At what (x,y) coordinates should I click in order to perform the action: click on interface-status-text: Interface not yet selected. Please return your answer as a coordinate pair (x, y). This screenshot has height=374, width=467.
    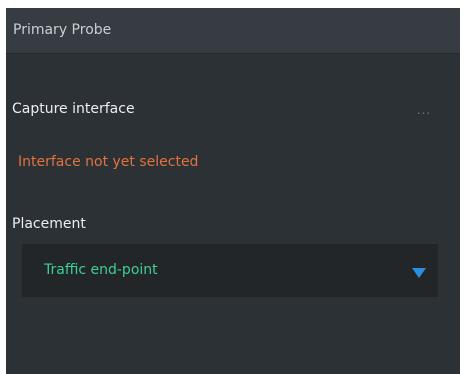
    Looking at the image, I should click on (108, 162).